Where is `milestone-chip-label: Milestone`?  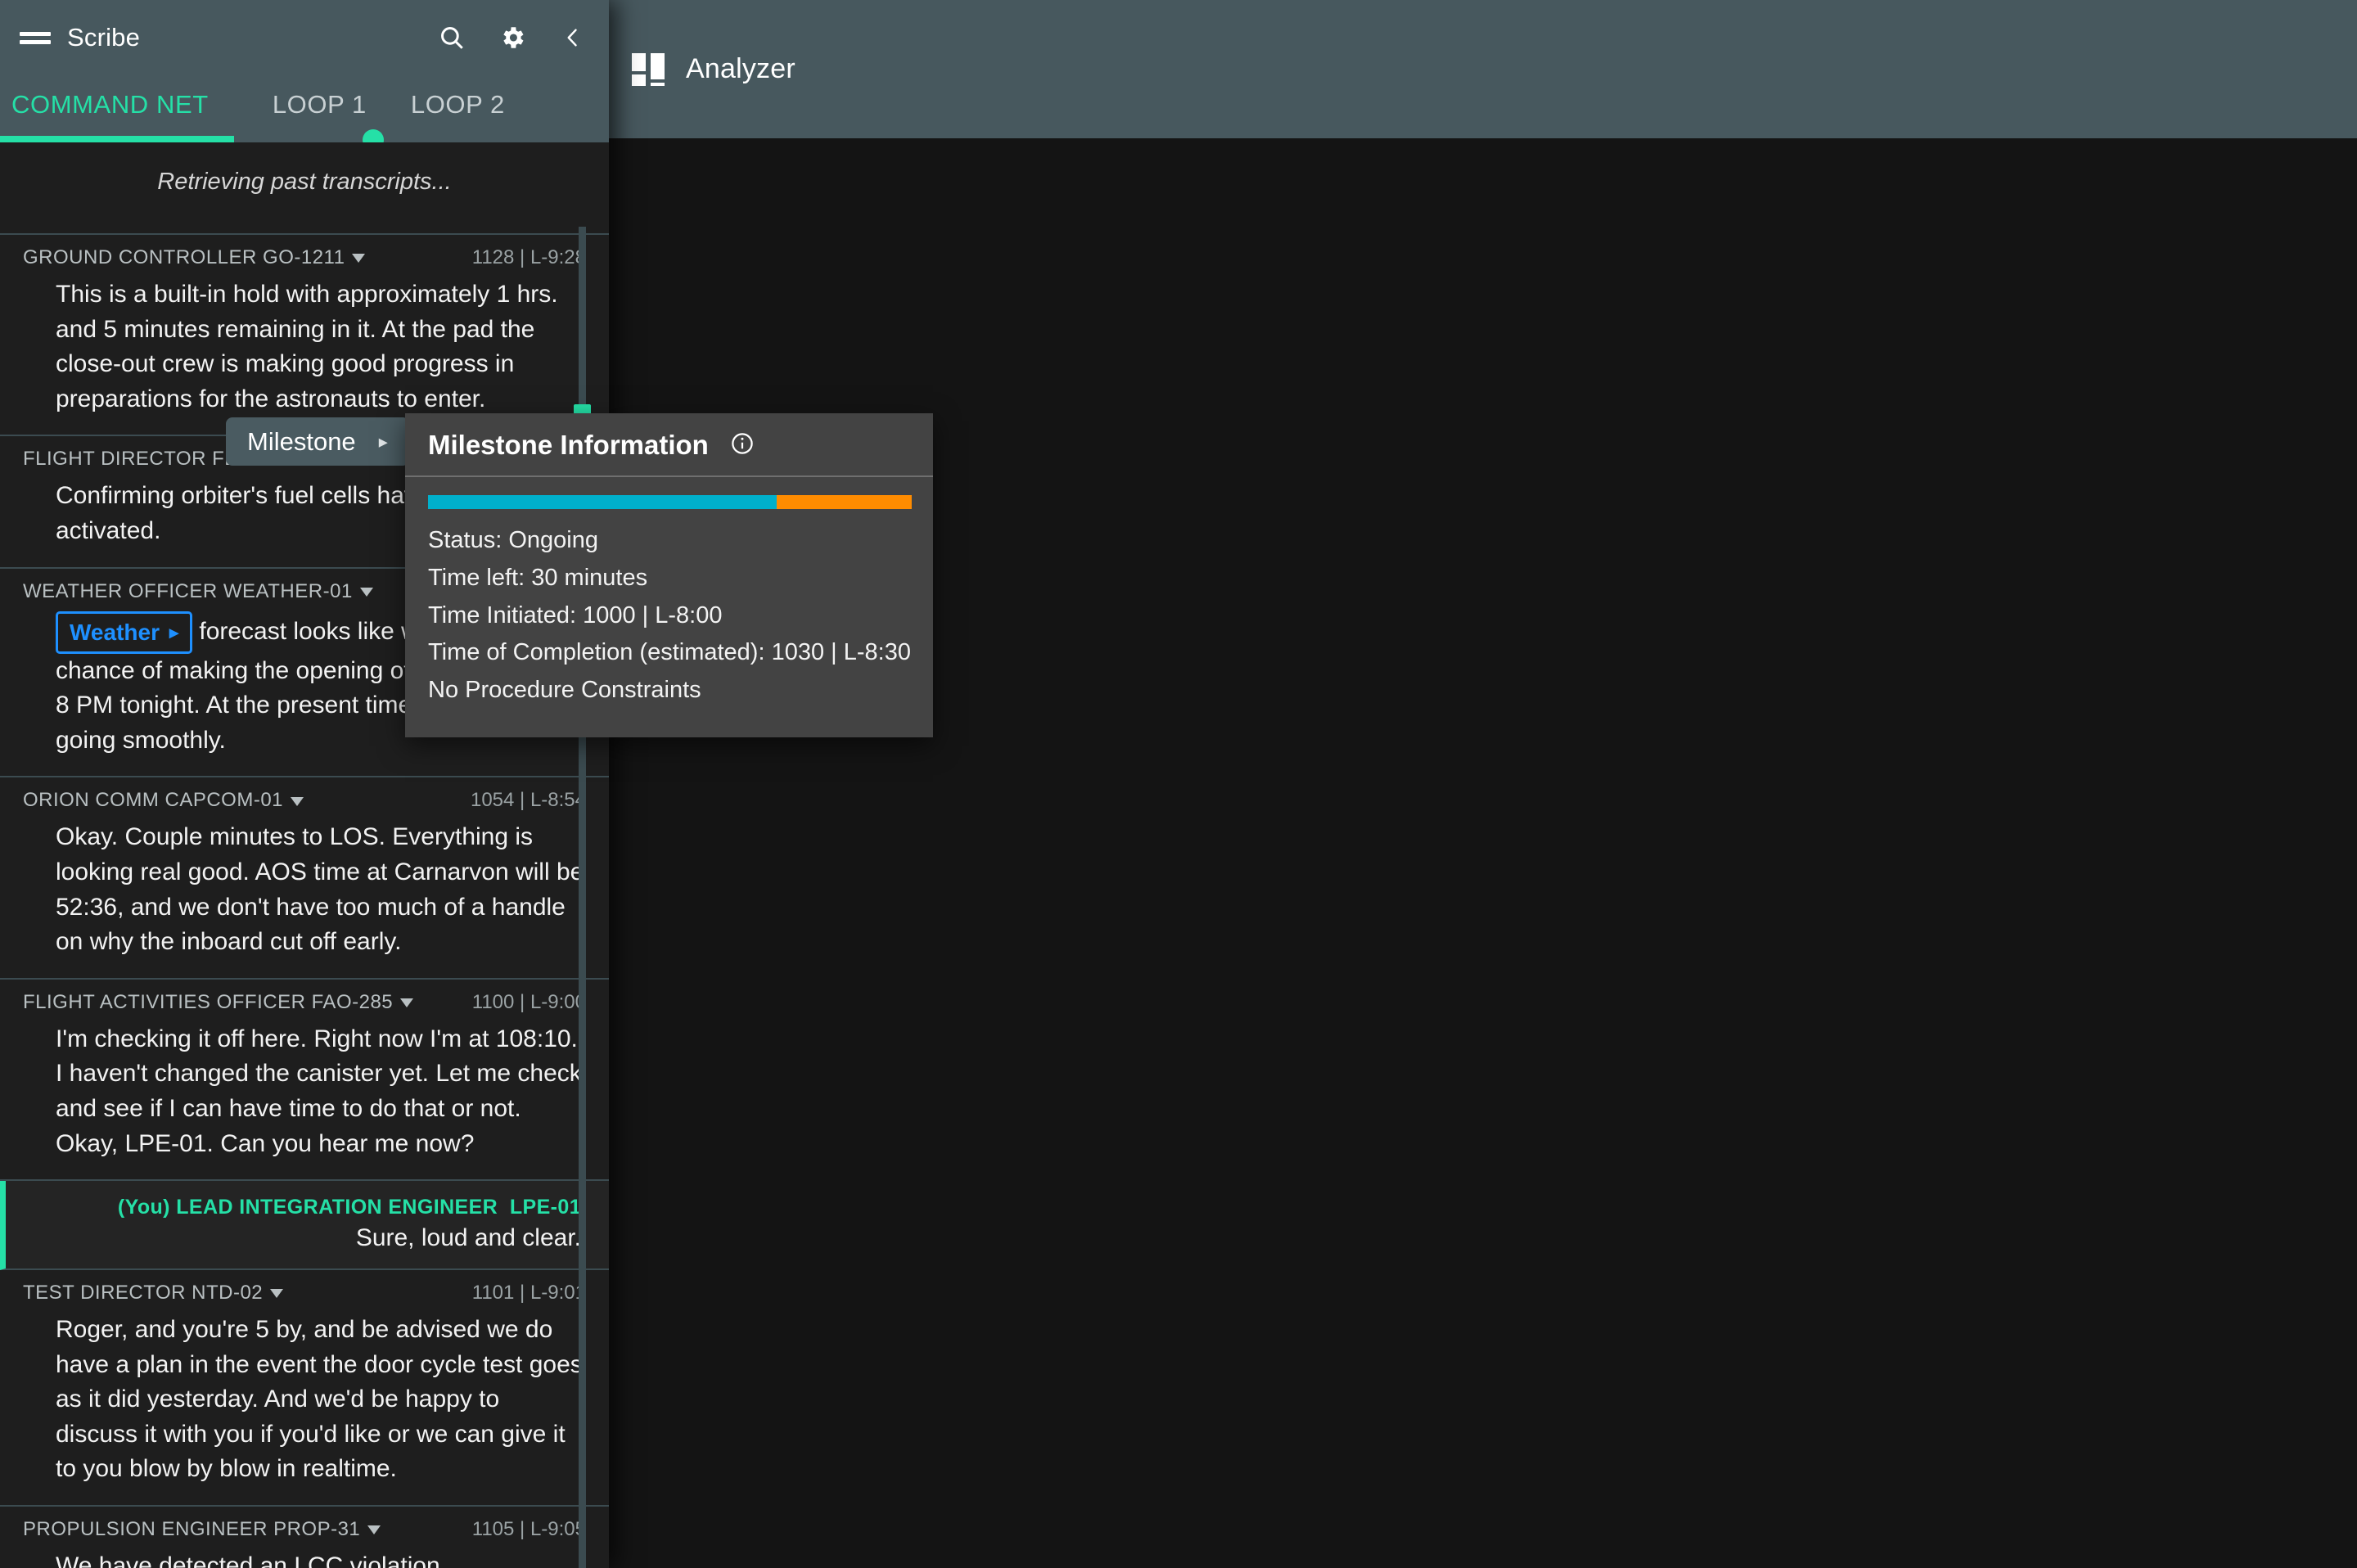
milestone-chip-label: Milestone is located at coordinates (301, 441).